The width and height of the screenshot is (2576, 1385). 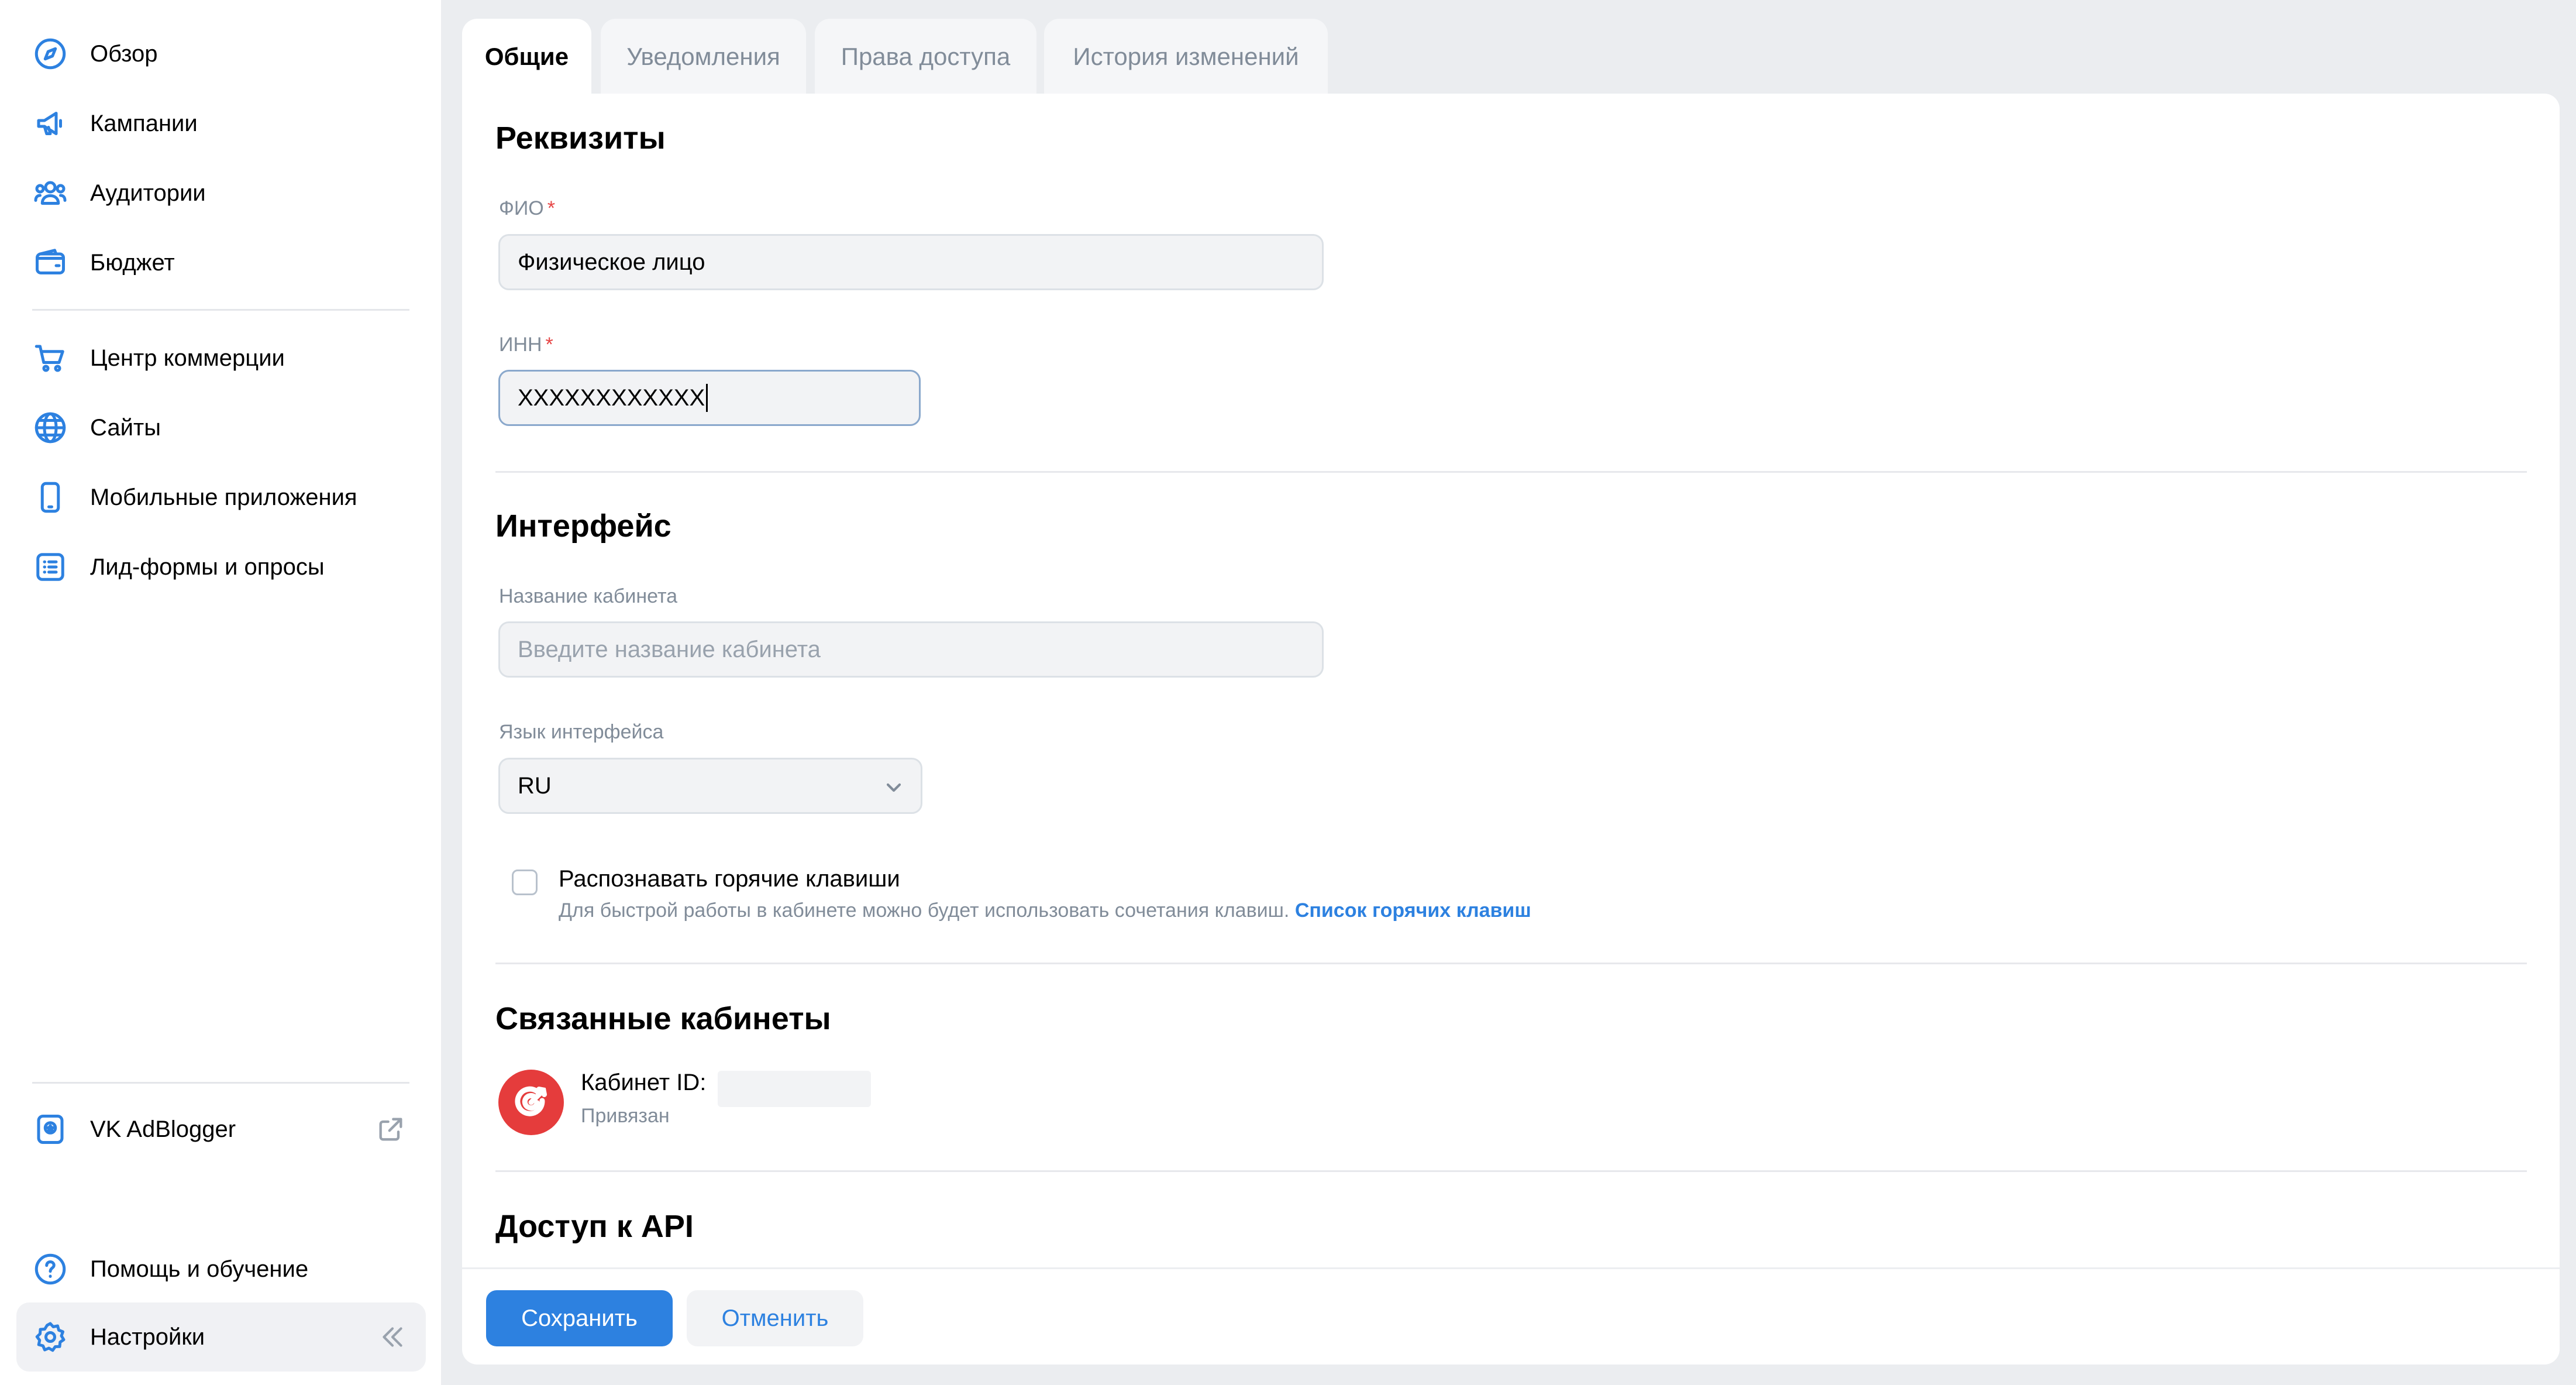 I want to click on users-icon, so click(x=50, y=193).